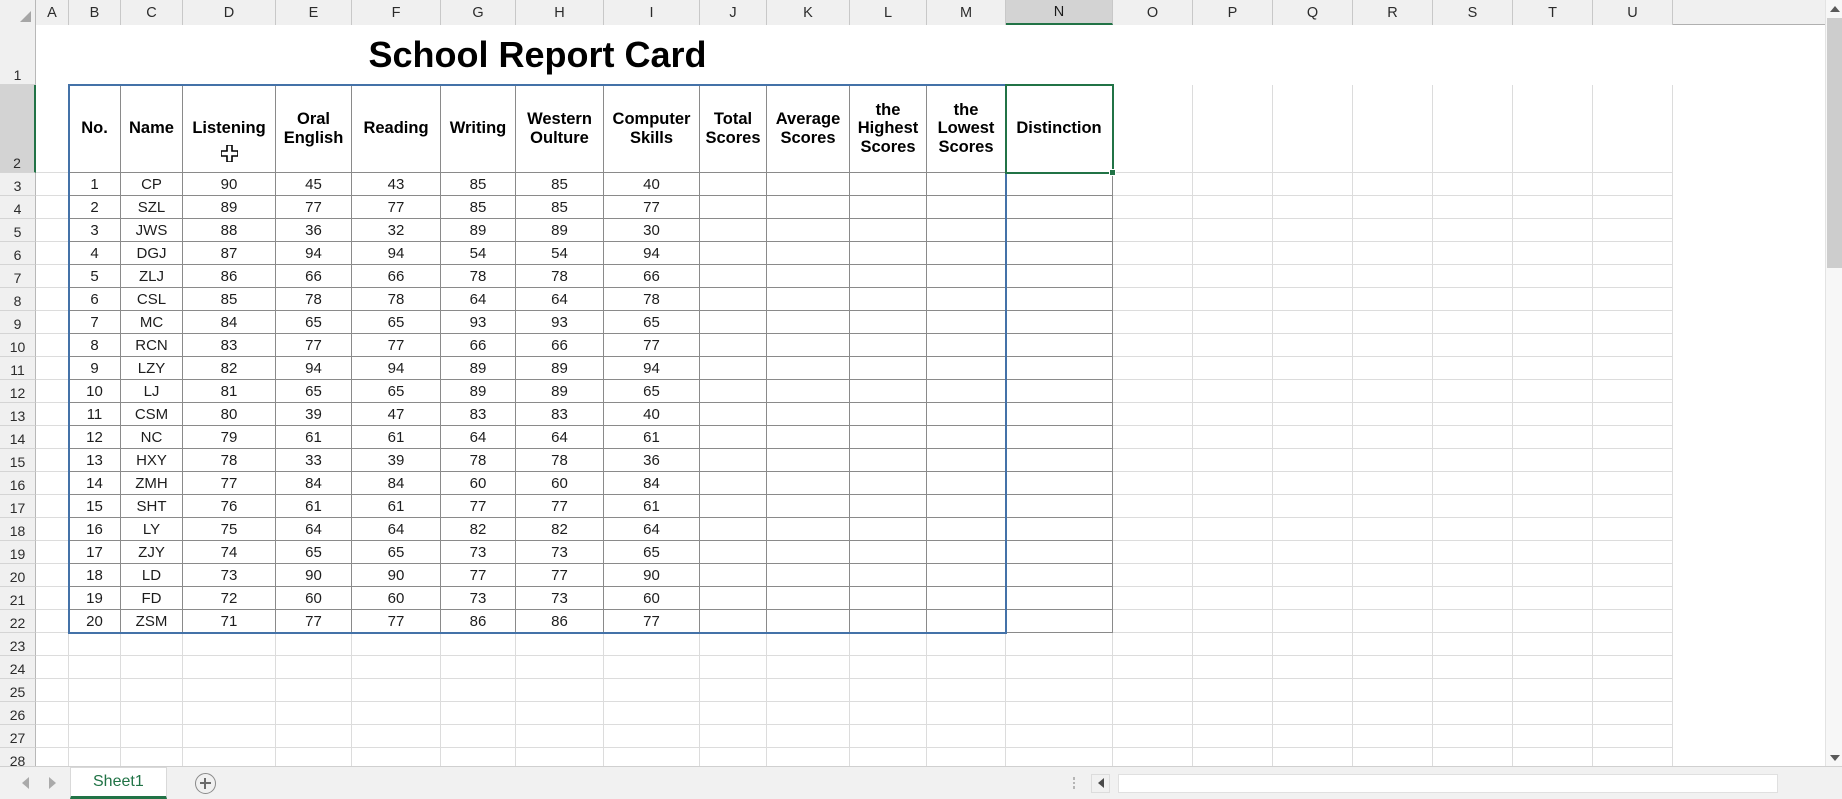  I want to click on cell-s2, so click(1473, 129).